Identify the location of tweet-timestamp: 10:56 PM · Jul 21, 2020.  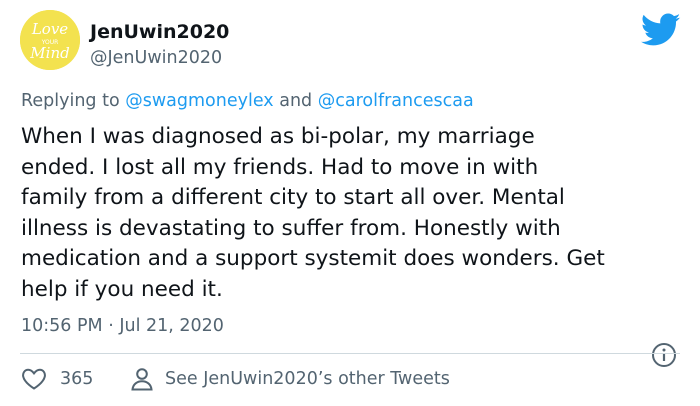
(122, 326).